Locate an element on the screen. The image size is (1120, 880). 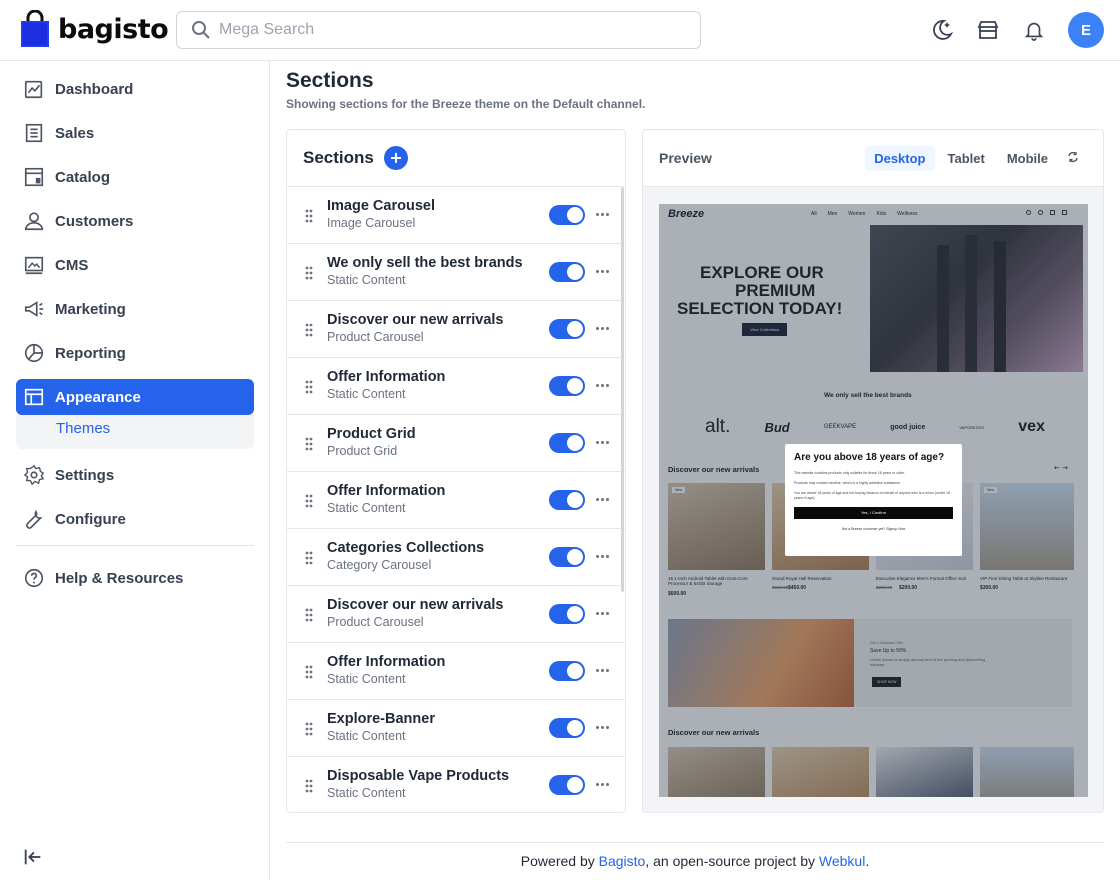
sidebar-item-settings: Settings is located at coordinates (135, 475).